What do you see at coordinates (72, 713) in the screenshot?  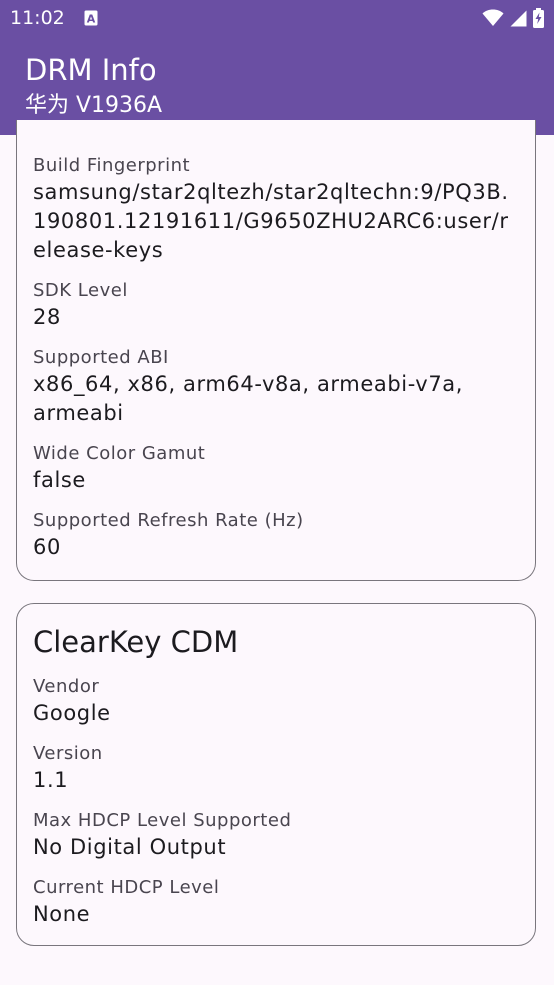 I see `field-value: Google` at bounding box center [72, 713].